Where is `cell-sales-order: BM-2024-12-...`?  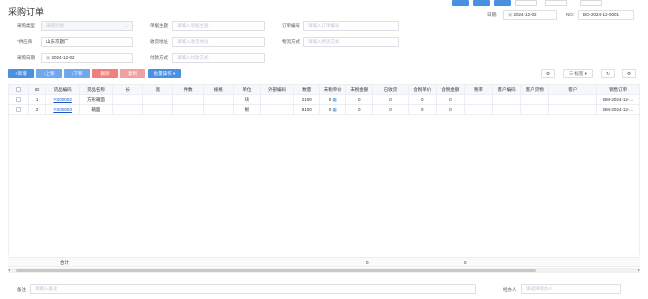
cell-sales-order: BM-2024-12-... is located at coordinates (618, 109).